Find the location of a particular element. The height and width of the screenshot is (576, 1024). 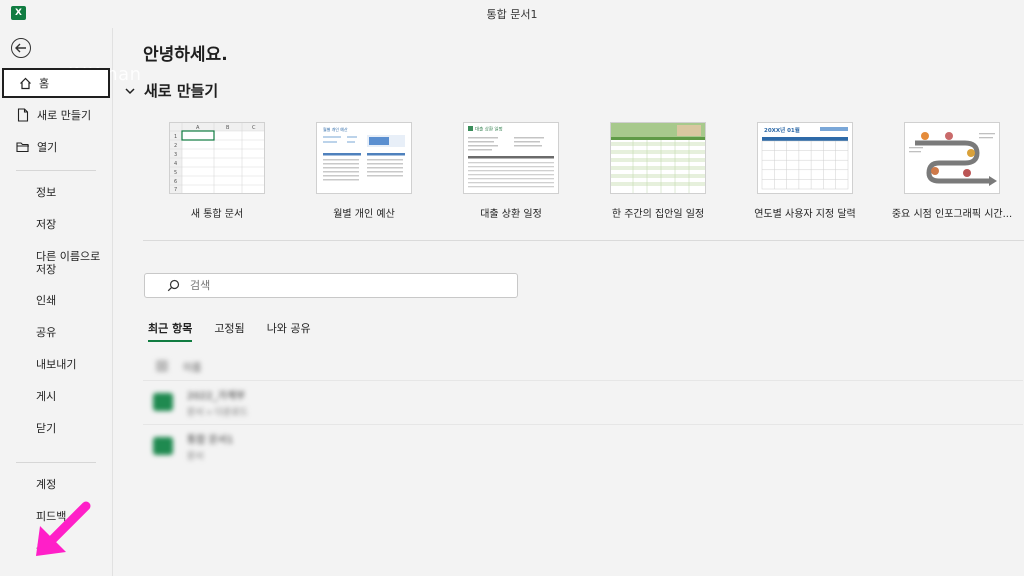

chores-preview-graphic is located at coordinates (658, 158).